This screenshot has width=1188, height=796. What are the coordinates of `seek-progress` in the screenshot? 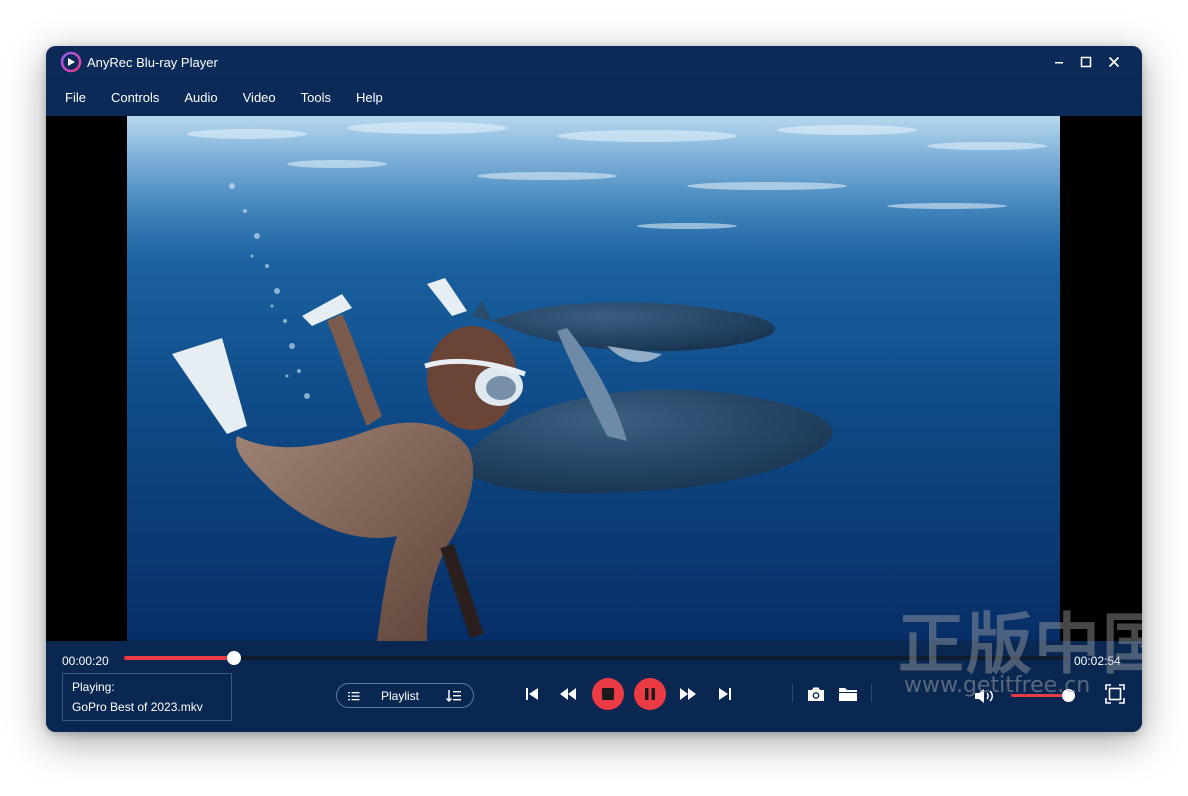 It's located at (179, 658).